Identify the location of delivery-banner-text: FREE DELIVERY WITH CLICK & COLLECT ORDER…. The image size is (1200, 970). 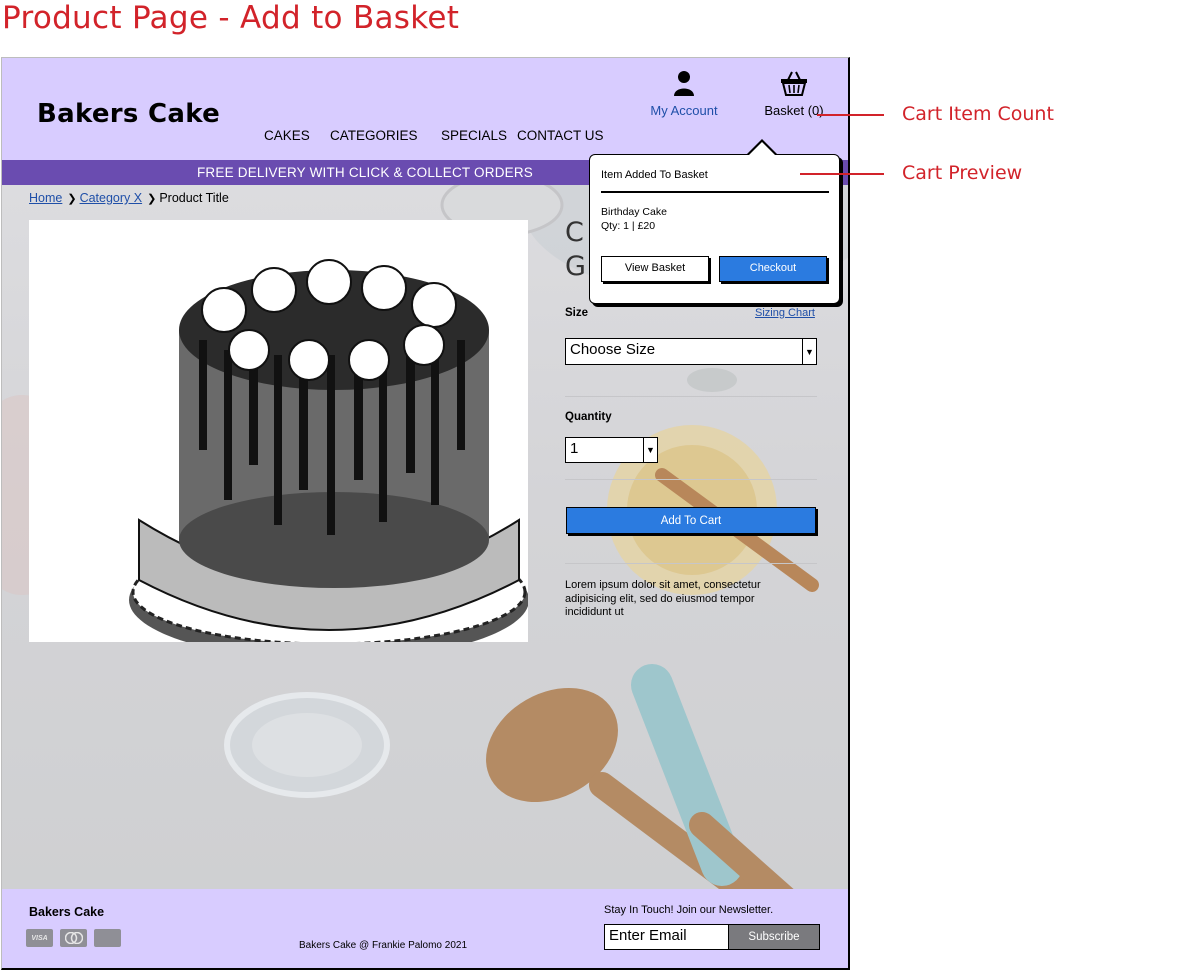
(365, 172).